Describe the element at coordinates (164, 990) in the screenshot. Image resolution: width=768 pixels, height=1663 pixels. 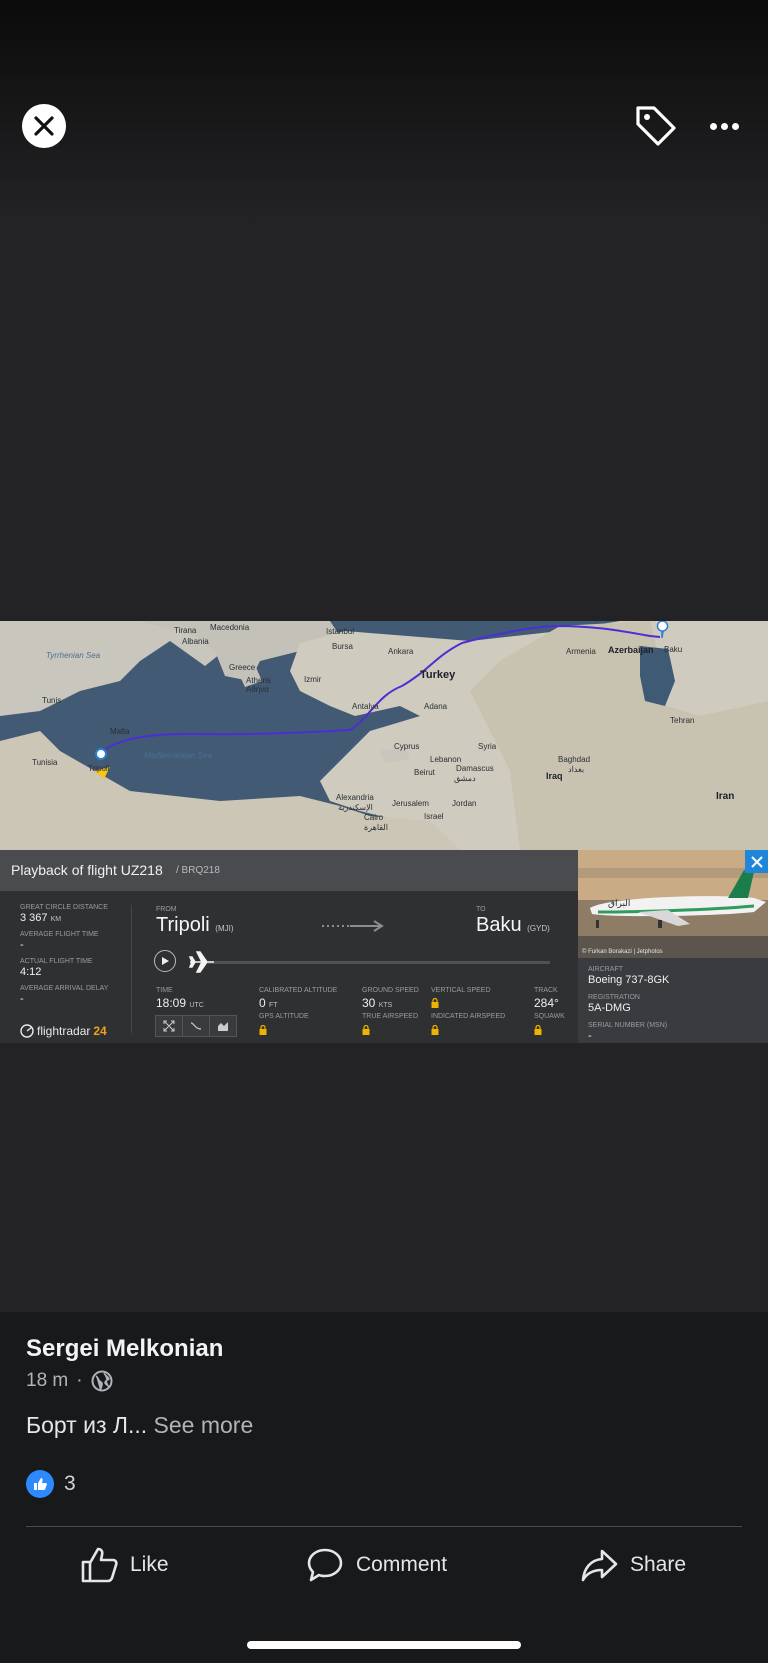
I see `time-label: TIME` at that location.